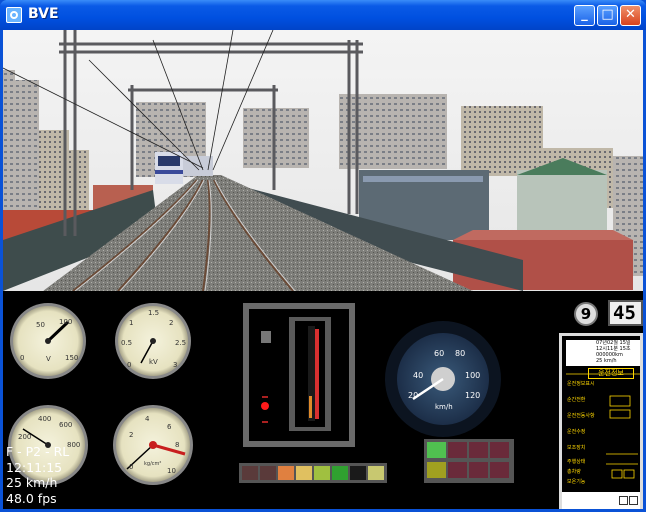  I want to click on info-panel-footer, so click(601, 500).